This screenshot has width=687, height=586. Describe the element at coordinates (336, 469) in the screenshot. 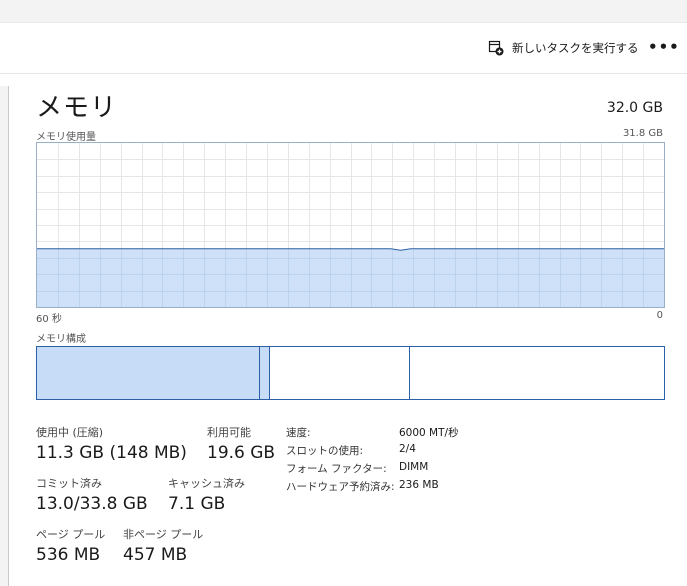

I see `form-factor-label: フォーム ファクター:` at that location.